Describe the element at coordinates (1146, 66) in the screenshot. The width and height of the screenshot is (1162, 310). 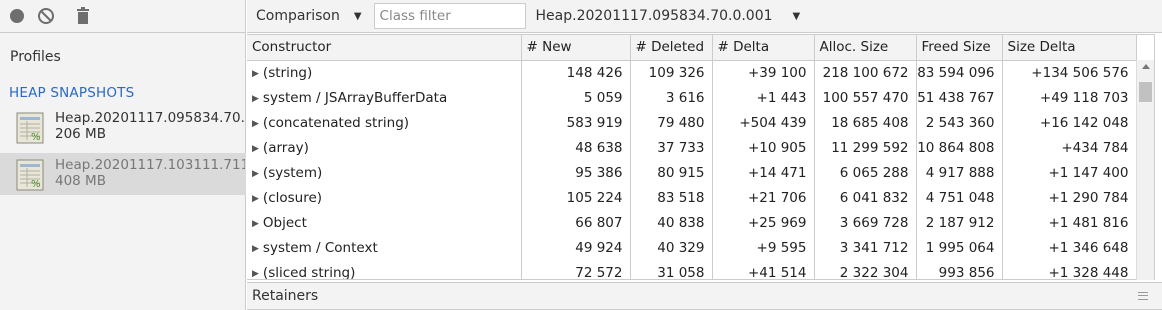
I see `scroll-up-arrow-icon` at that location.